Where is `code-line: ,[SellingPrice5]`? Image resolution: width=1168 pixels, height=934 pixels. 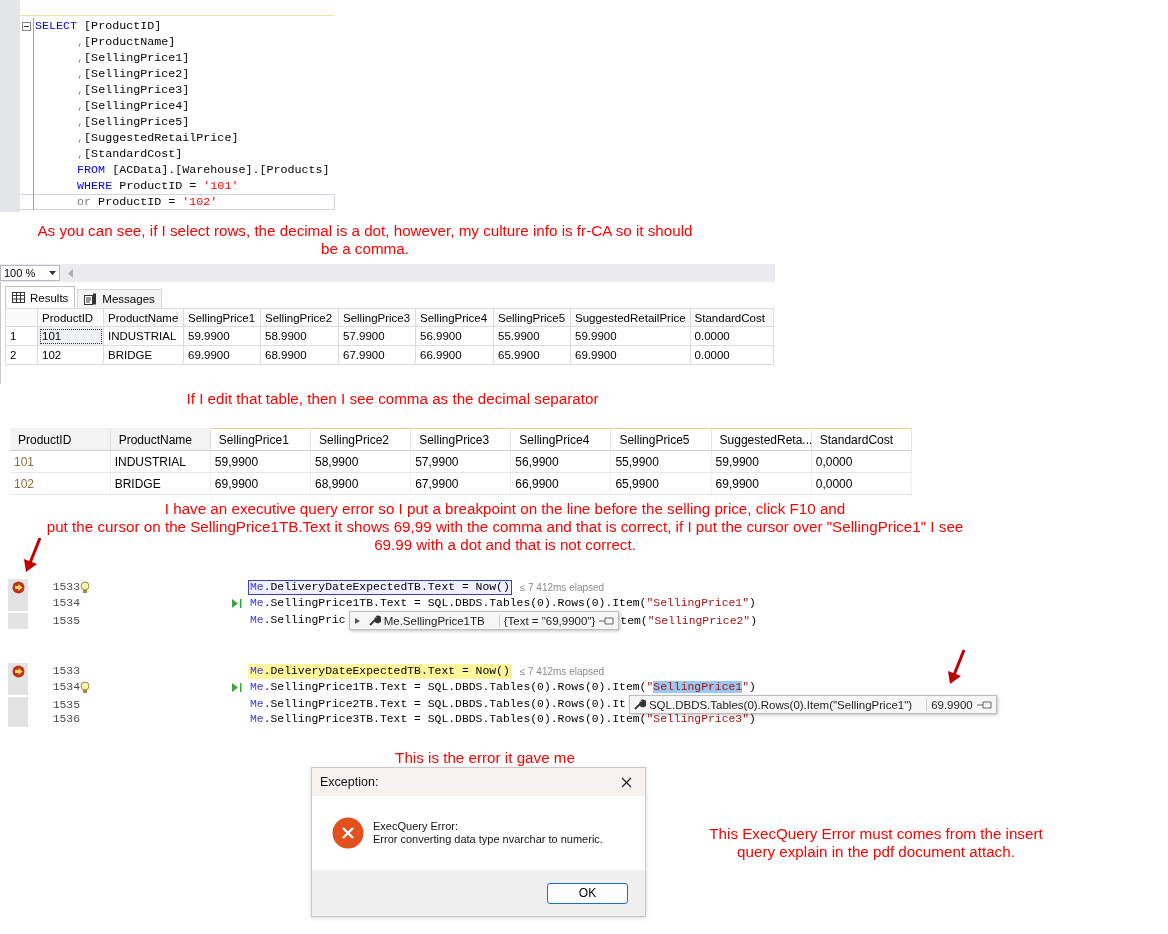 code-line: ,[SellingPrice5] is located at coordinates (133, 122).